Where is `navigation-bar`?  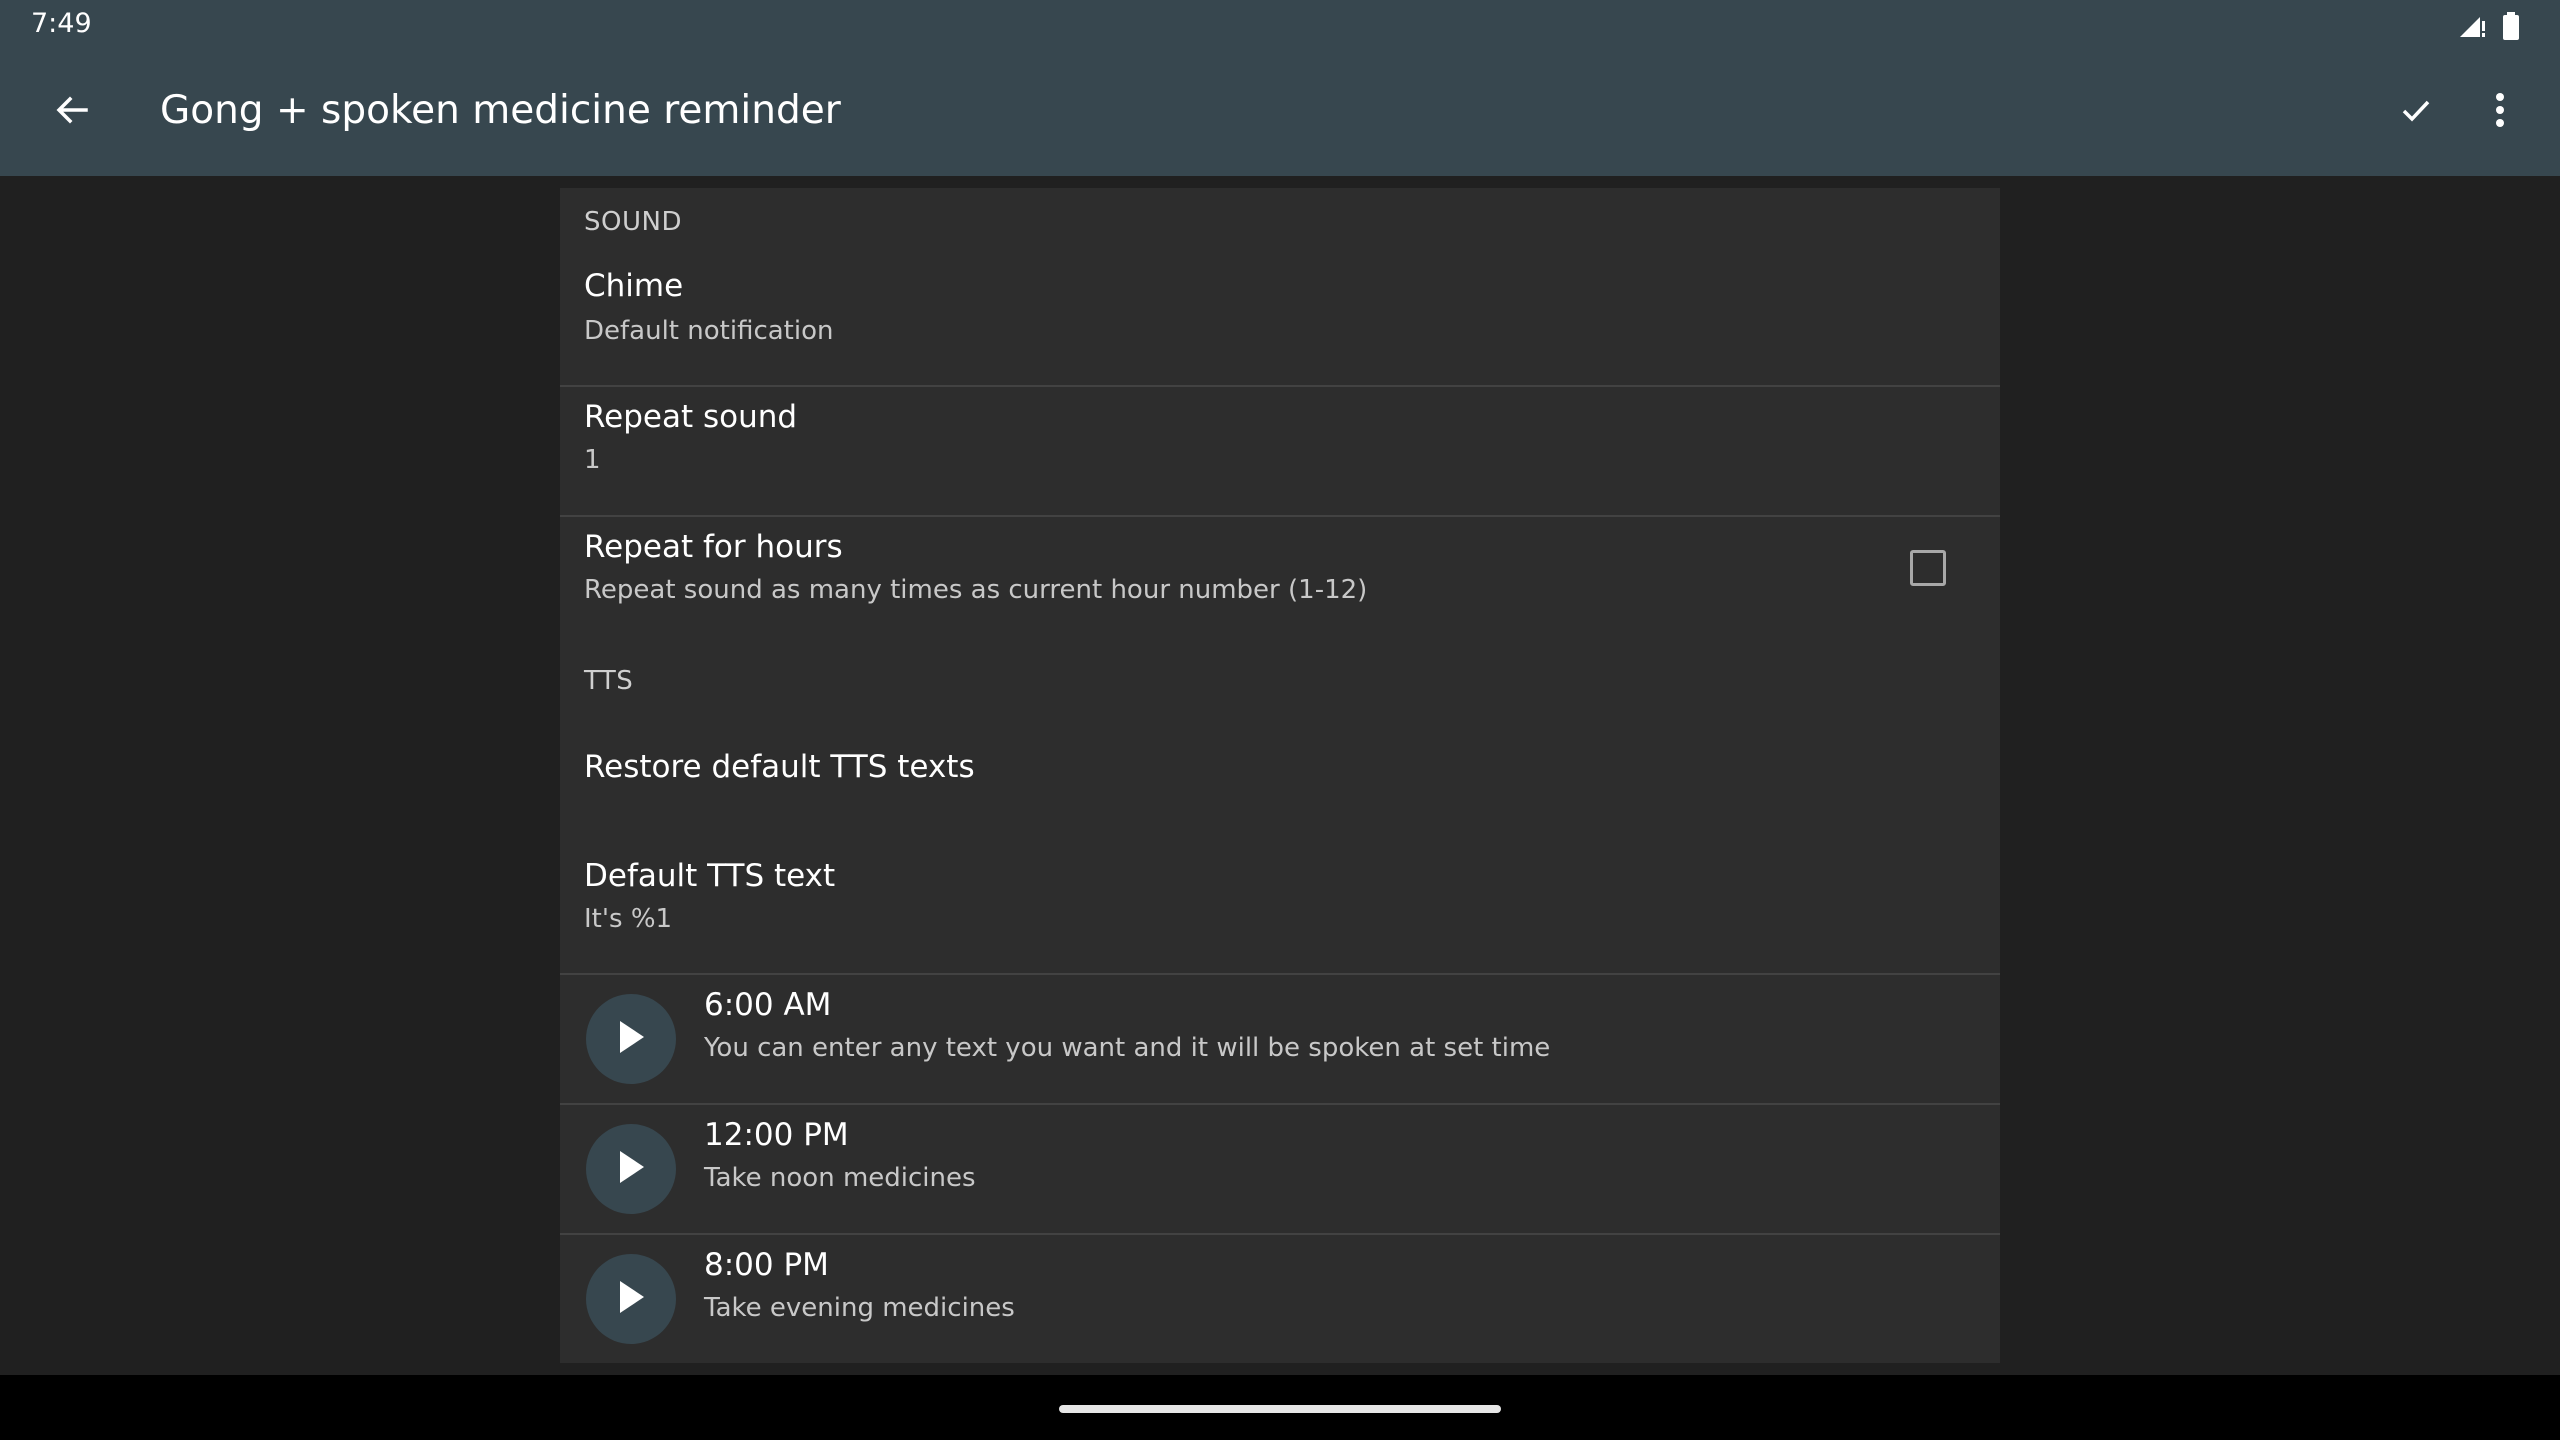 navigation-bar is located at coordinates (1280, 1407).